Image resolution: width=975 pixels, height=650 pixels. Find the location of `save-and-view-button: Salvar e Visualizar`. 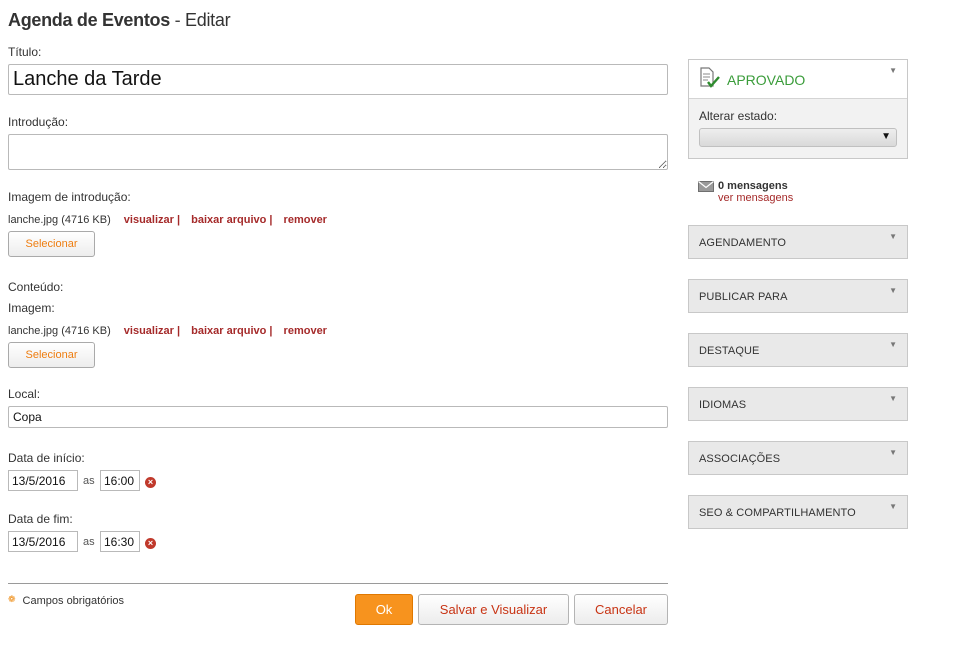

save-and-view-button: Salvar e Visualizar is located at coordinates (493, 609).